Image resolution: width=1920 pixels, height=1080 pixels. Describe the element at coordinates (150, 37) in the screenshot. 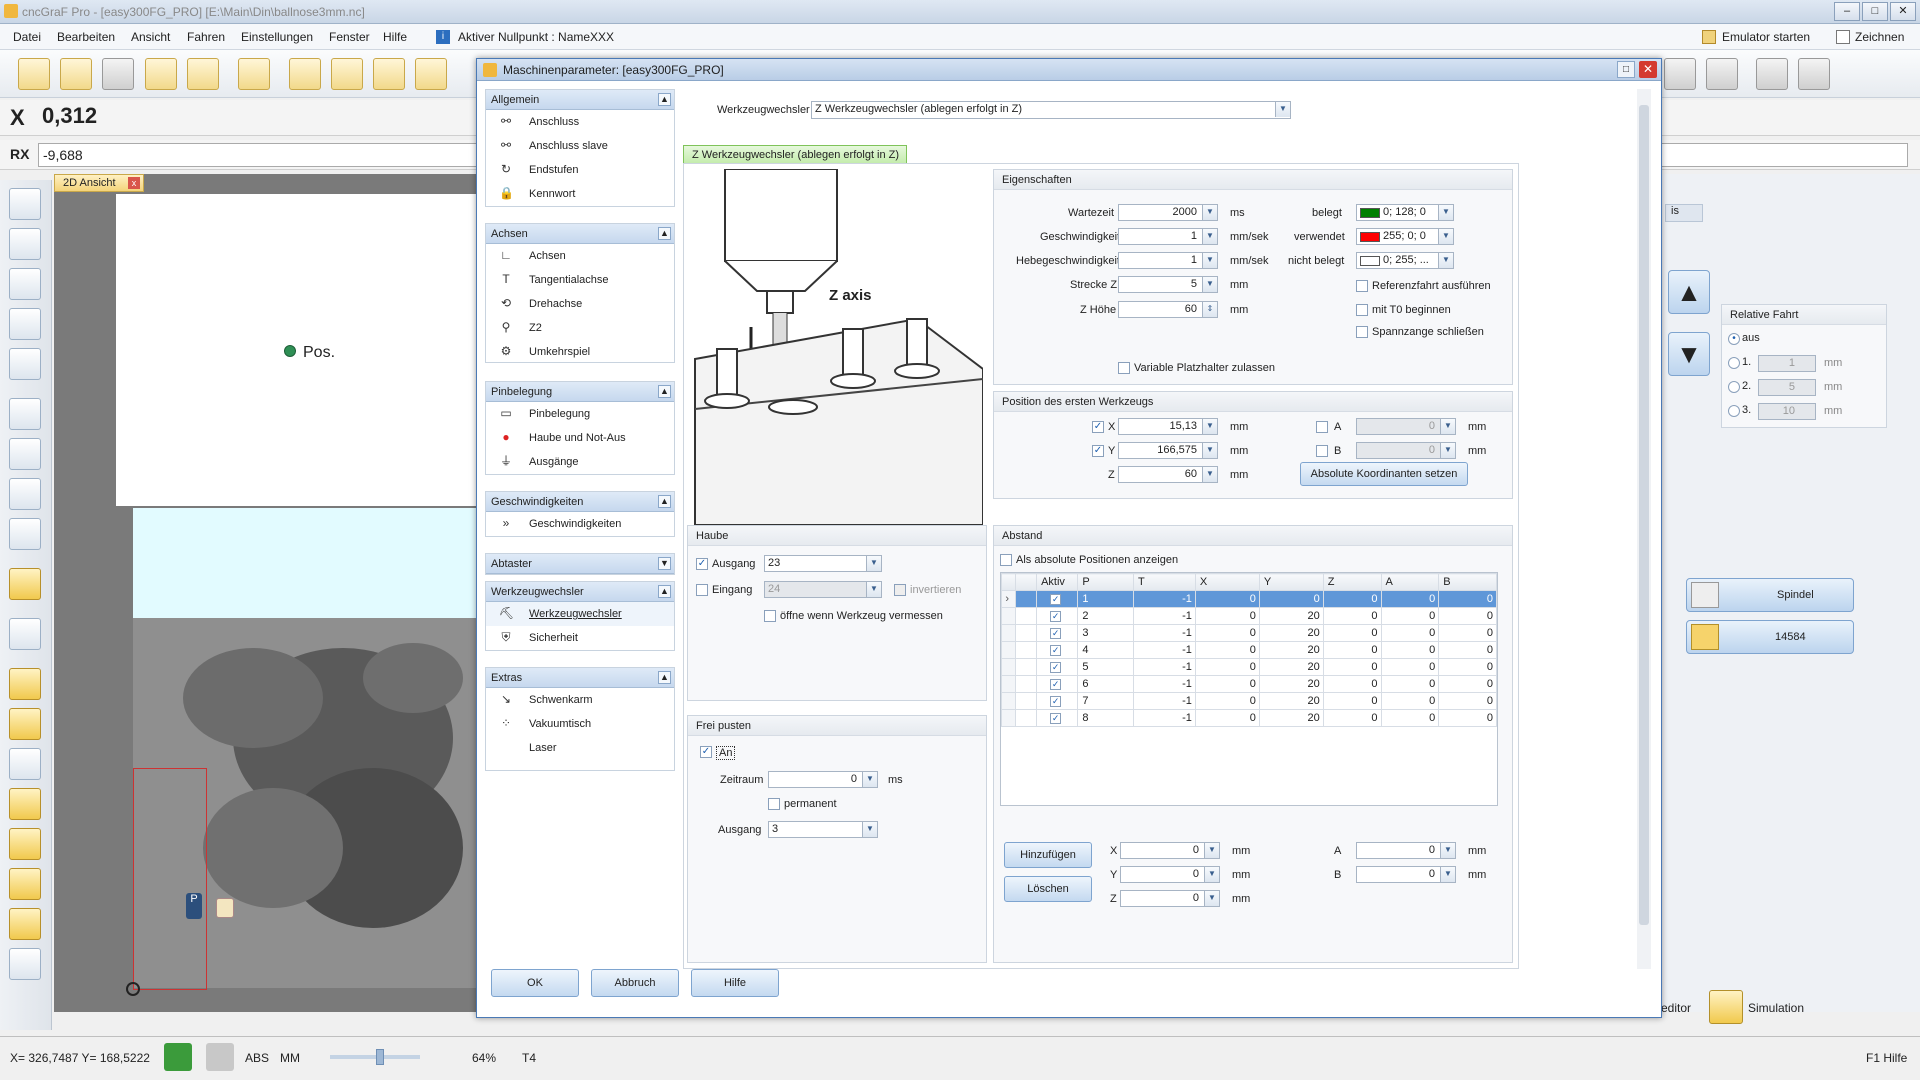

I see `menu-ansicht: Ansicht` at that location.